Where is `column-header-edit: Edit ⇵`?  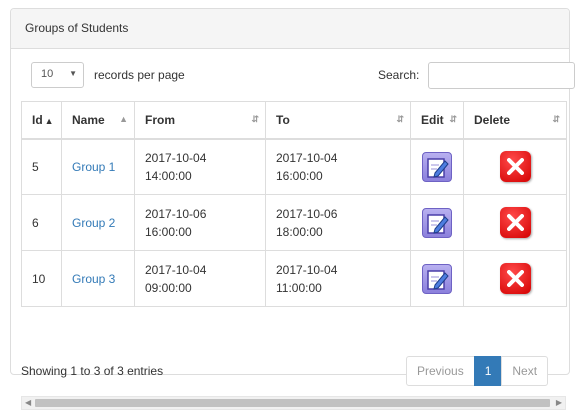
column-header-edit: Edit ⇵ is located at coordinates (437, 120).